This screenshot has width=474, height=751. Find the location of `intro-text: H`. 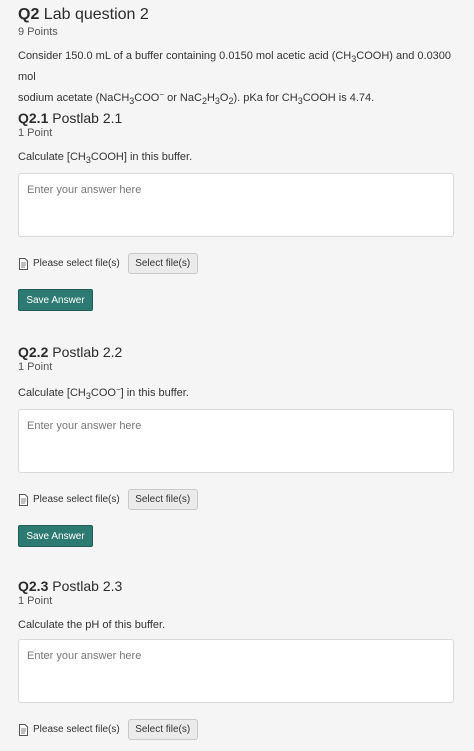

intro-text: H is located at coordinates (210, 98).